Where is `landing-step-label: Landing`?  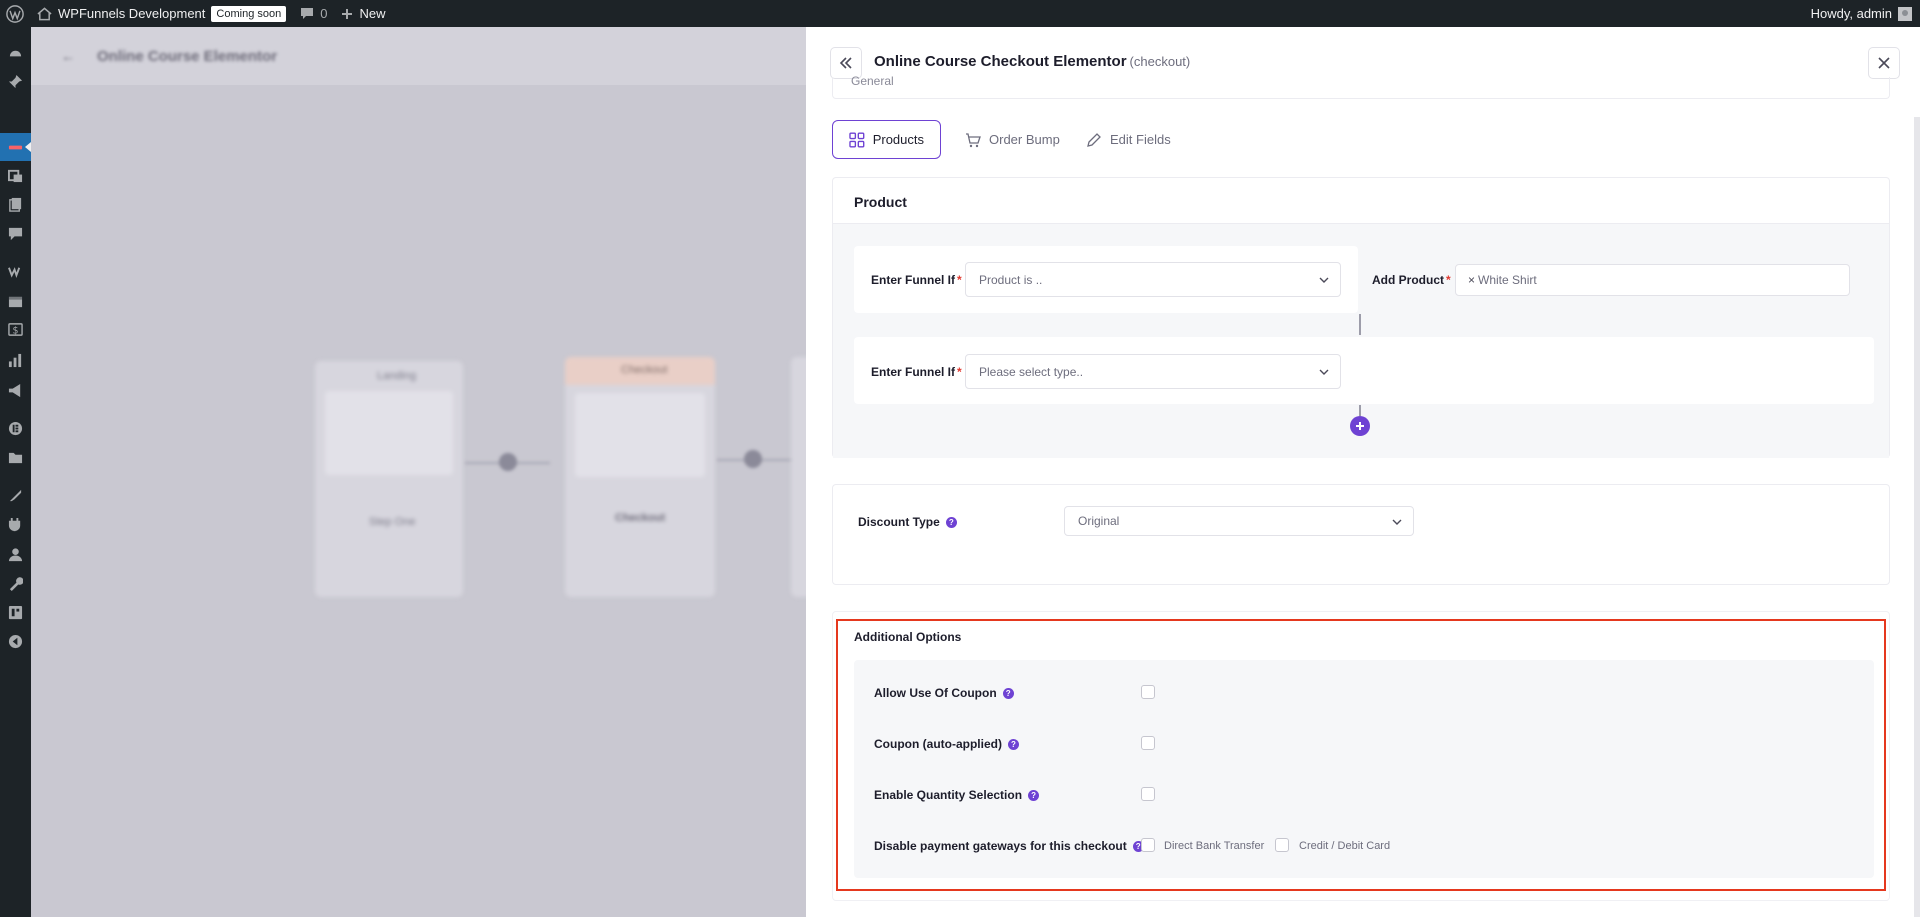 landing-step-label: Landing is located at coordinates (397, 376).